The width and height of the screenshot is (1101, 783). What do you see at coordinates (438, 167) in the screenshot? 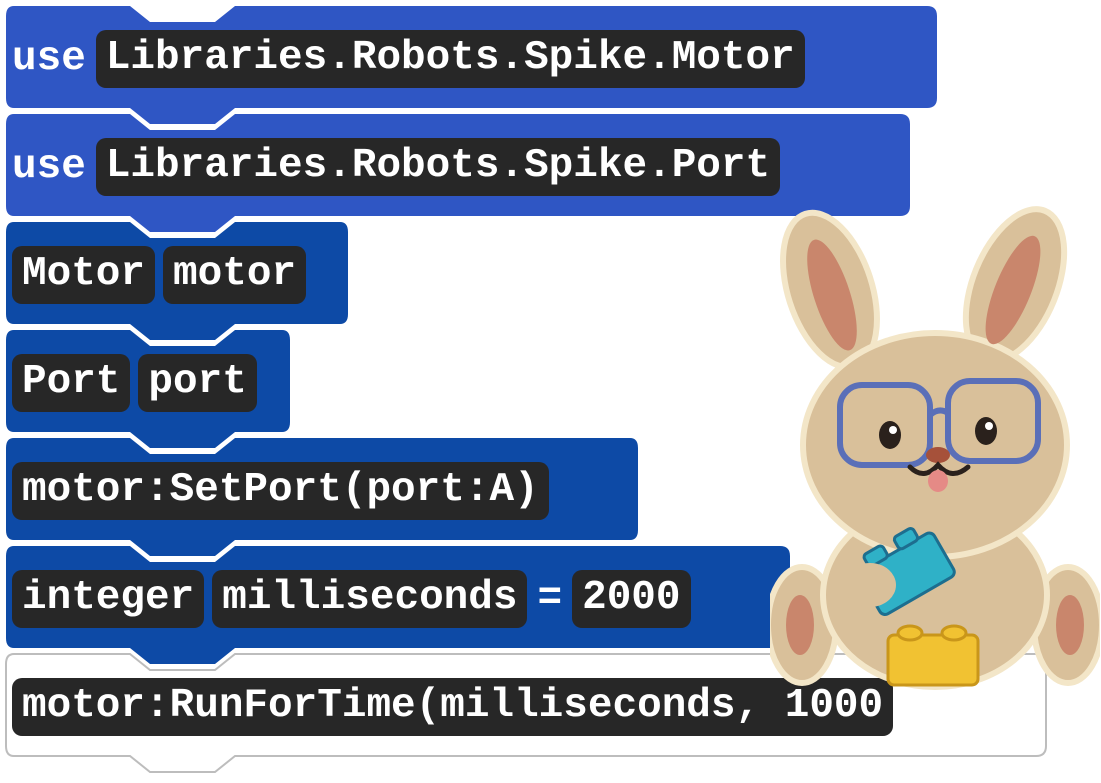
I see `library-name-pill: Libraries.Robots.Spike.Port` at bounding box center [438, 167].